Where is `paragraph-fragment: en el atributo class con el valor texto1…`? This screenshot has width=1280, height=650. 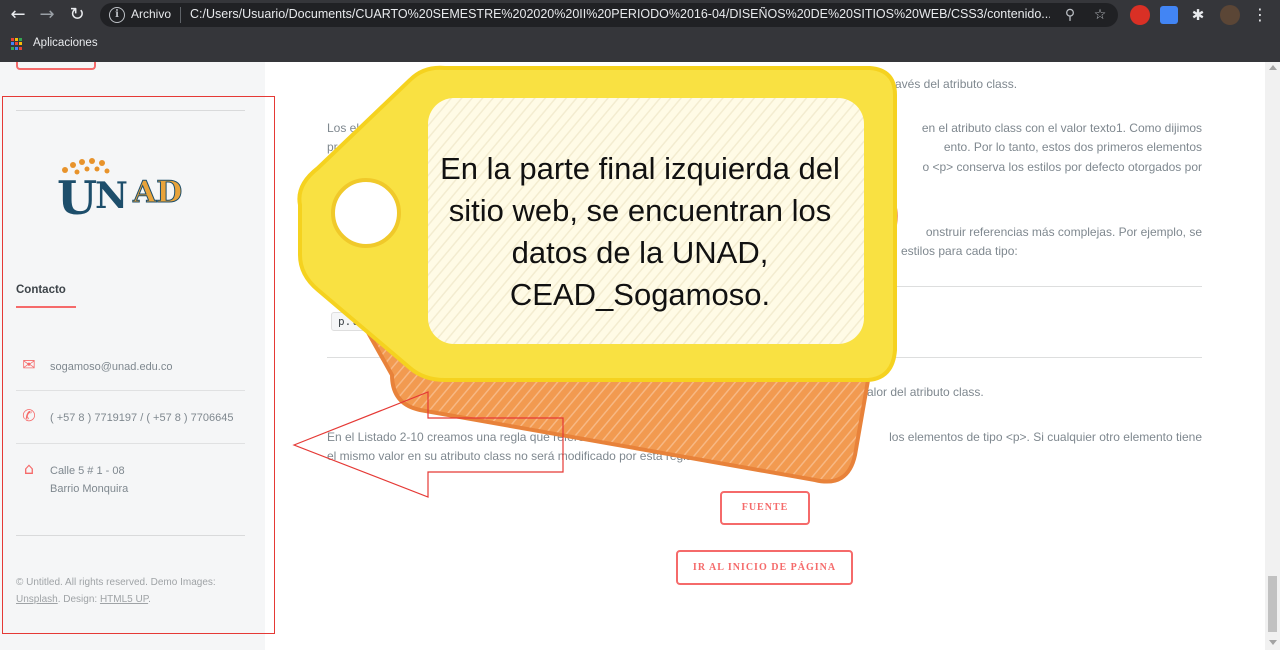
paragraph-fragment: en el atributo class con el valor texto1… is located at coordinates (1061, 128).